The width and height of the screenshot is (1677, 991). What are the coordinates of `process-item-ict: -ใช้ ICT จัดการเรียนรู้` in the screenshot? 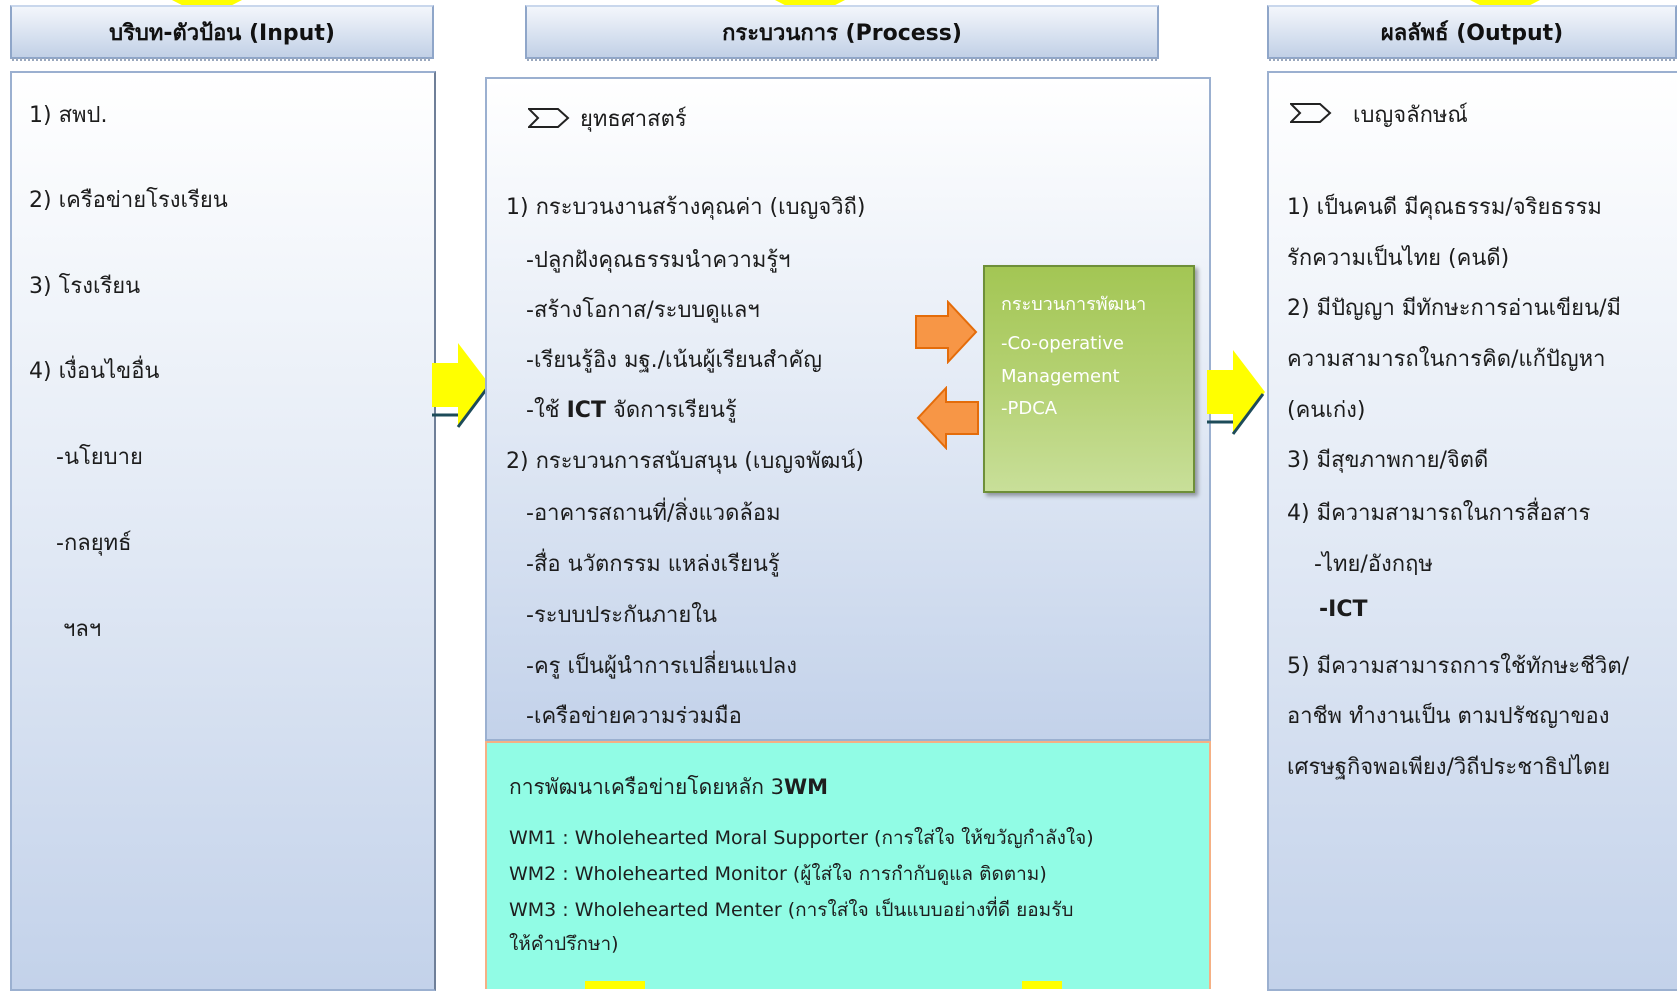 It's located at (631, 409).